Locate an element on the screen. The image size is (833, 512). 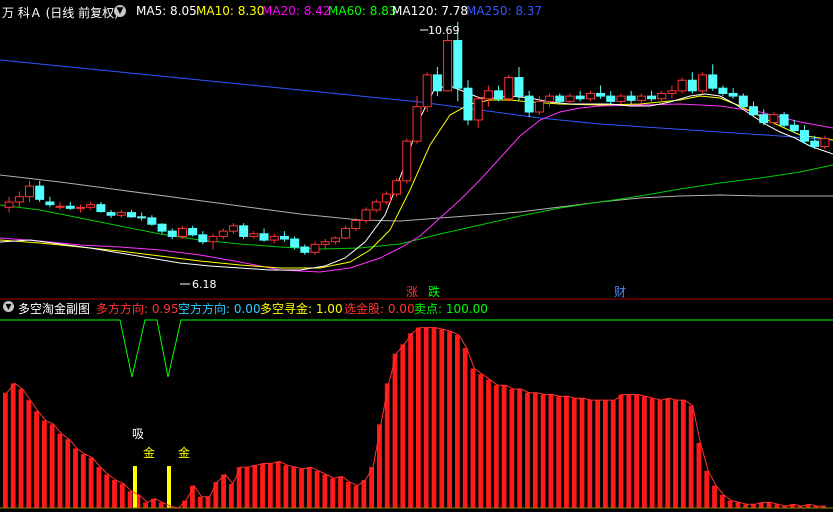
indicator-name: 多空淘金副图 is located at coordinates (54, 308).